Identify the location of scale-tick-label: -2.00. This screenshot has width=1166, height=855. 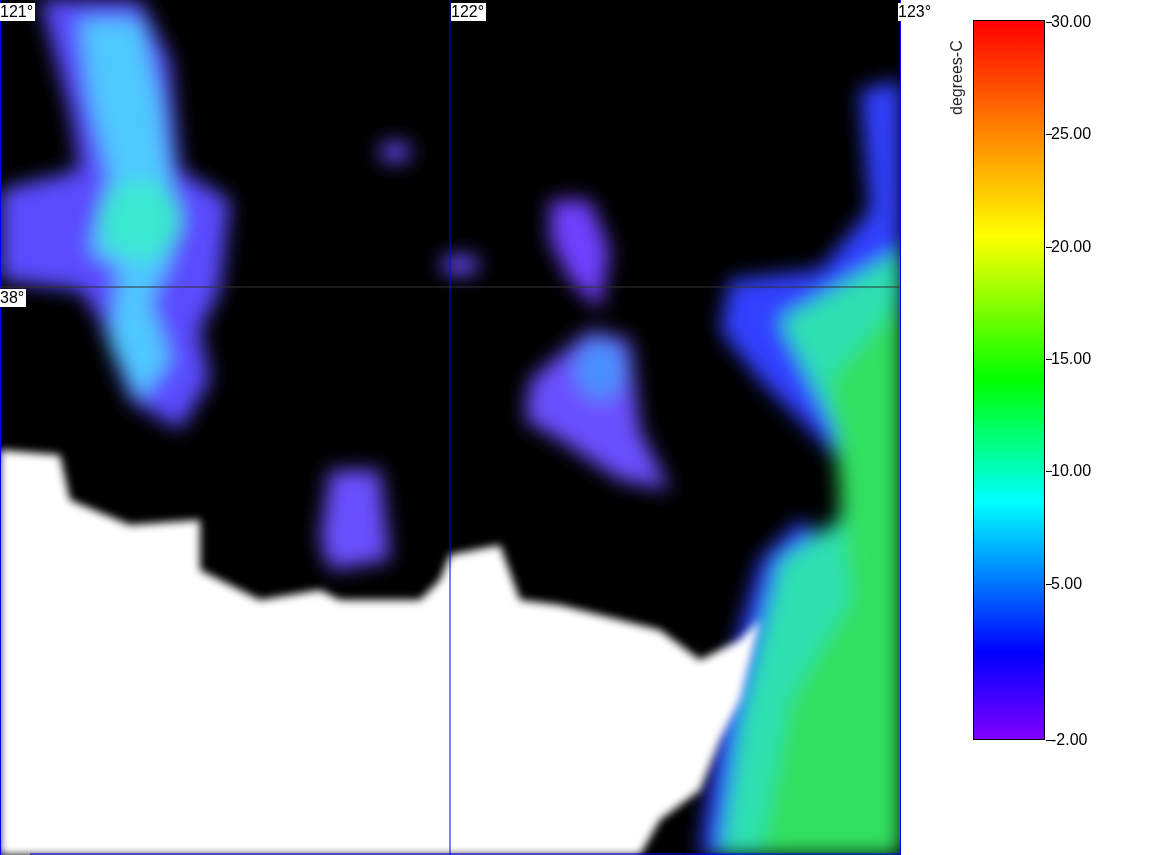
(1069, 740).